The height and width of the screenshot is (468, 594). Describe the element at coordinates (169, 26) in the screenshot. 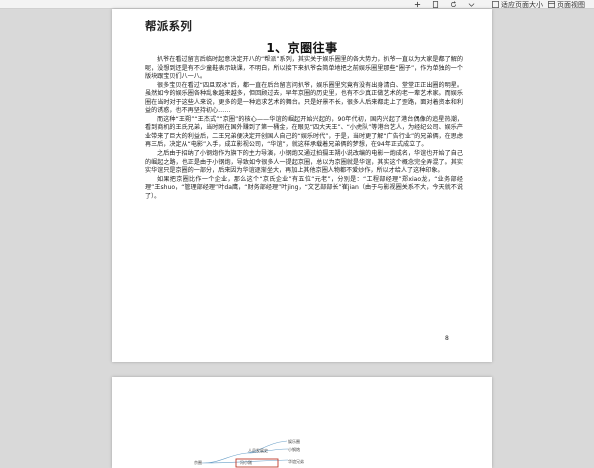

I see `series-title: 帮派系列` at that location.